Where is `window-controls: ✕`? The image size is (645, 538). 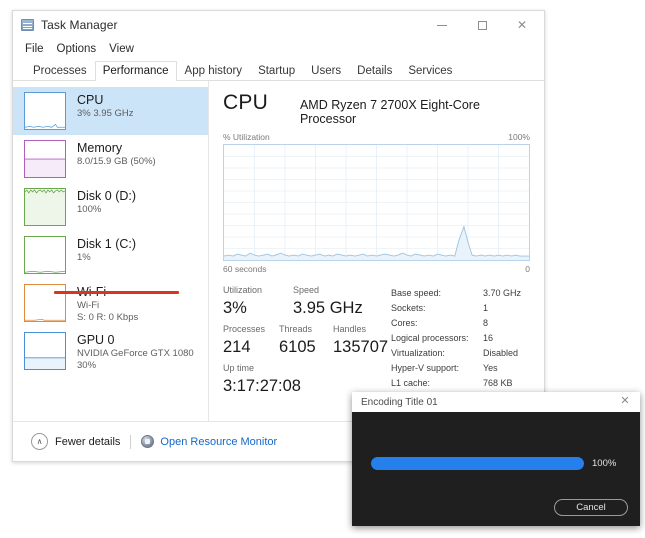
window-controls: ✕ is located at coordinates (482, 25).